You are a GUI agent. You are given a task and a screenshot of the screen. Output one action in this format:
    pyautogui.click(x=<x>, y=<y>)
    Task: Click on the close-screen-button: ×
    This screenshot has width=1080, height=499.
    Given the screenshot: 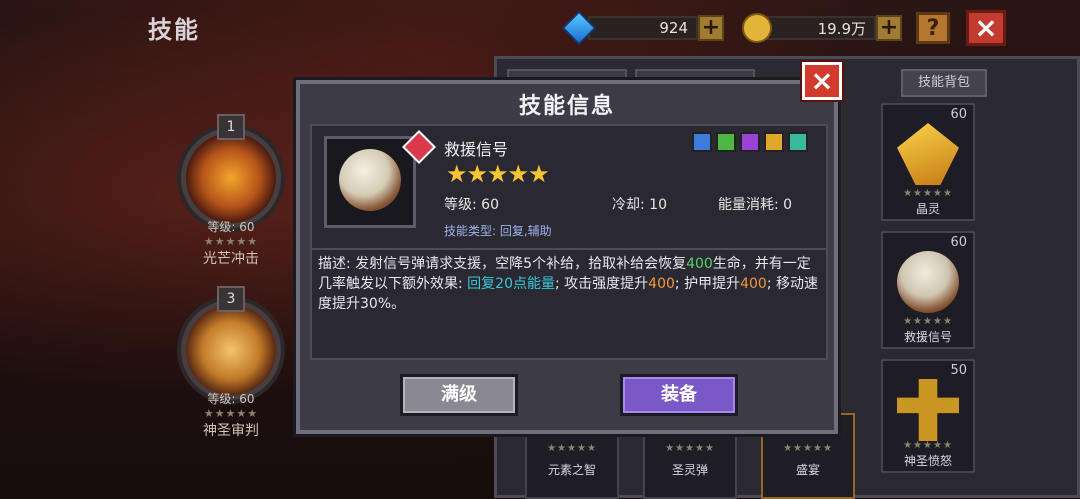 What is the action you would take?
    pyautogui.click(x=986, y=28)
    